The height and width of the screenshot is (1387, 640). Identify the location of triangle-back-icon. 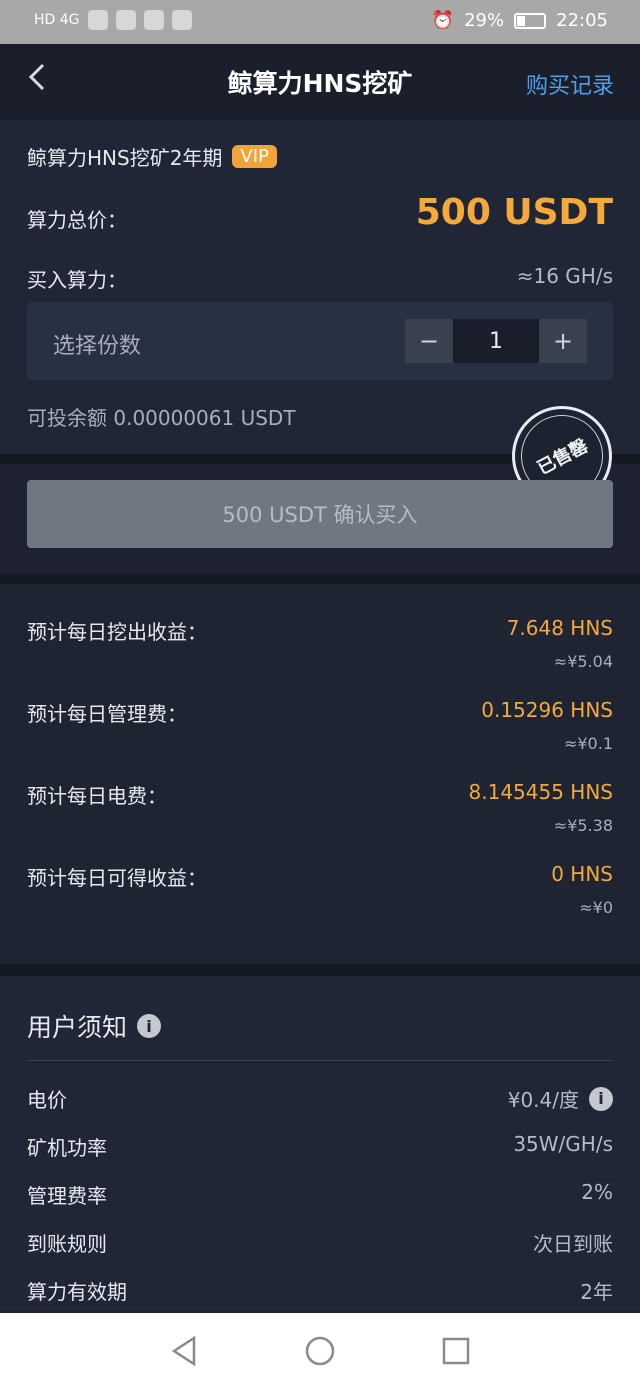
(183, 1351).